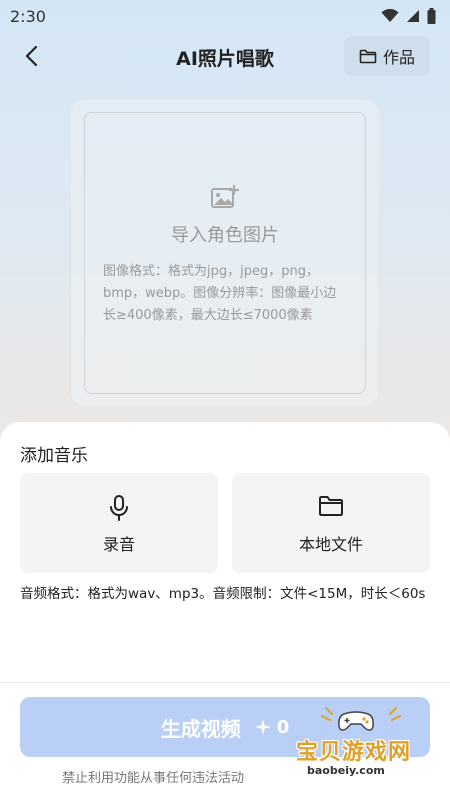 Image resolution: width=450 pixels, height=800 pixels. Describe the element at coordinates (431, 16) in the screenshot. I see `battery-icon` at that location.